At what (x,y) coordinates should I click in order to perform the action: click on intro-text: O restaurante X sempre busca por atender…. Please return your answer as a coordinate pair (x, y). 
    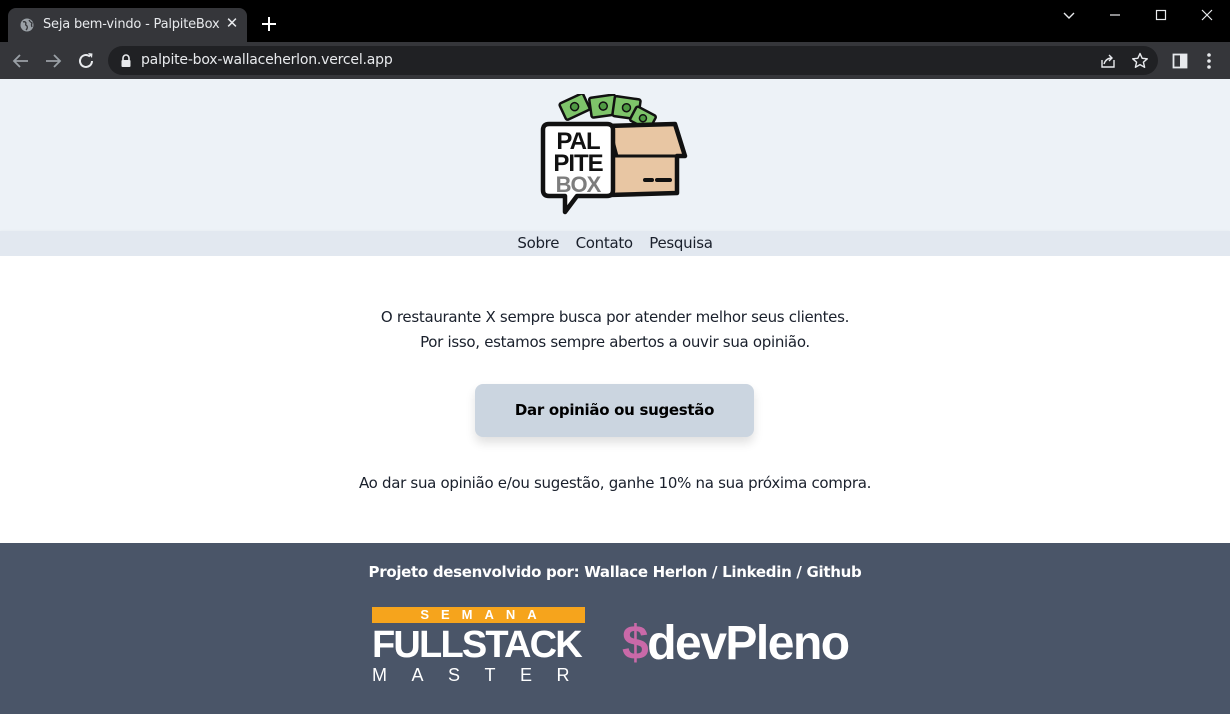
    Looking at the image, I should click on (615, 330).